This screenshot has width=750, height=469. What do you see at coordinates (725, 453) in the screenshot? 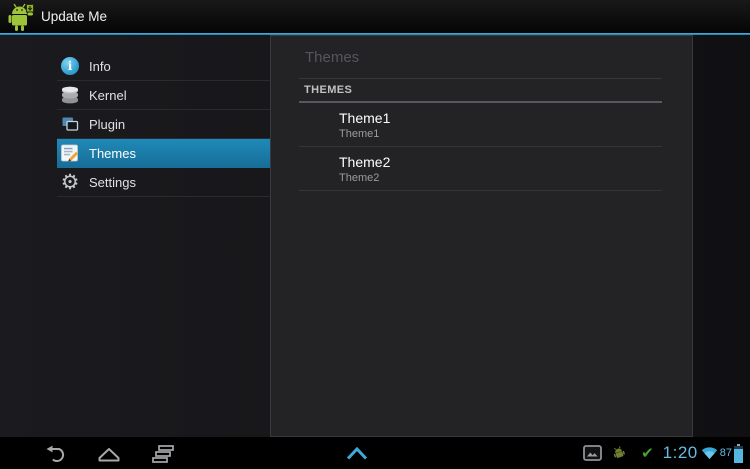
I see `battery-percent-label: 87` at bounding box center [725, 453].